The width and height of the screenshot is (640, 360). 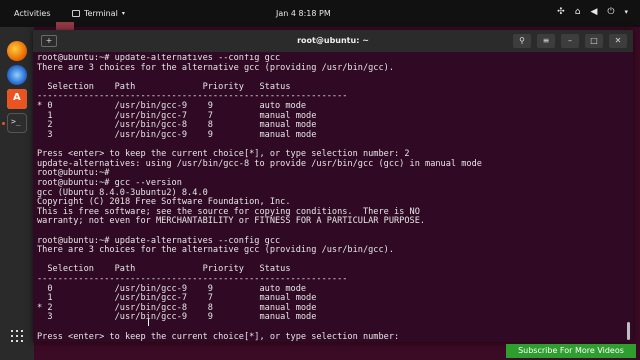 I want to click on app-menu-label: Terminal, so click(x=101, y=13).